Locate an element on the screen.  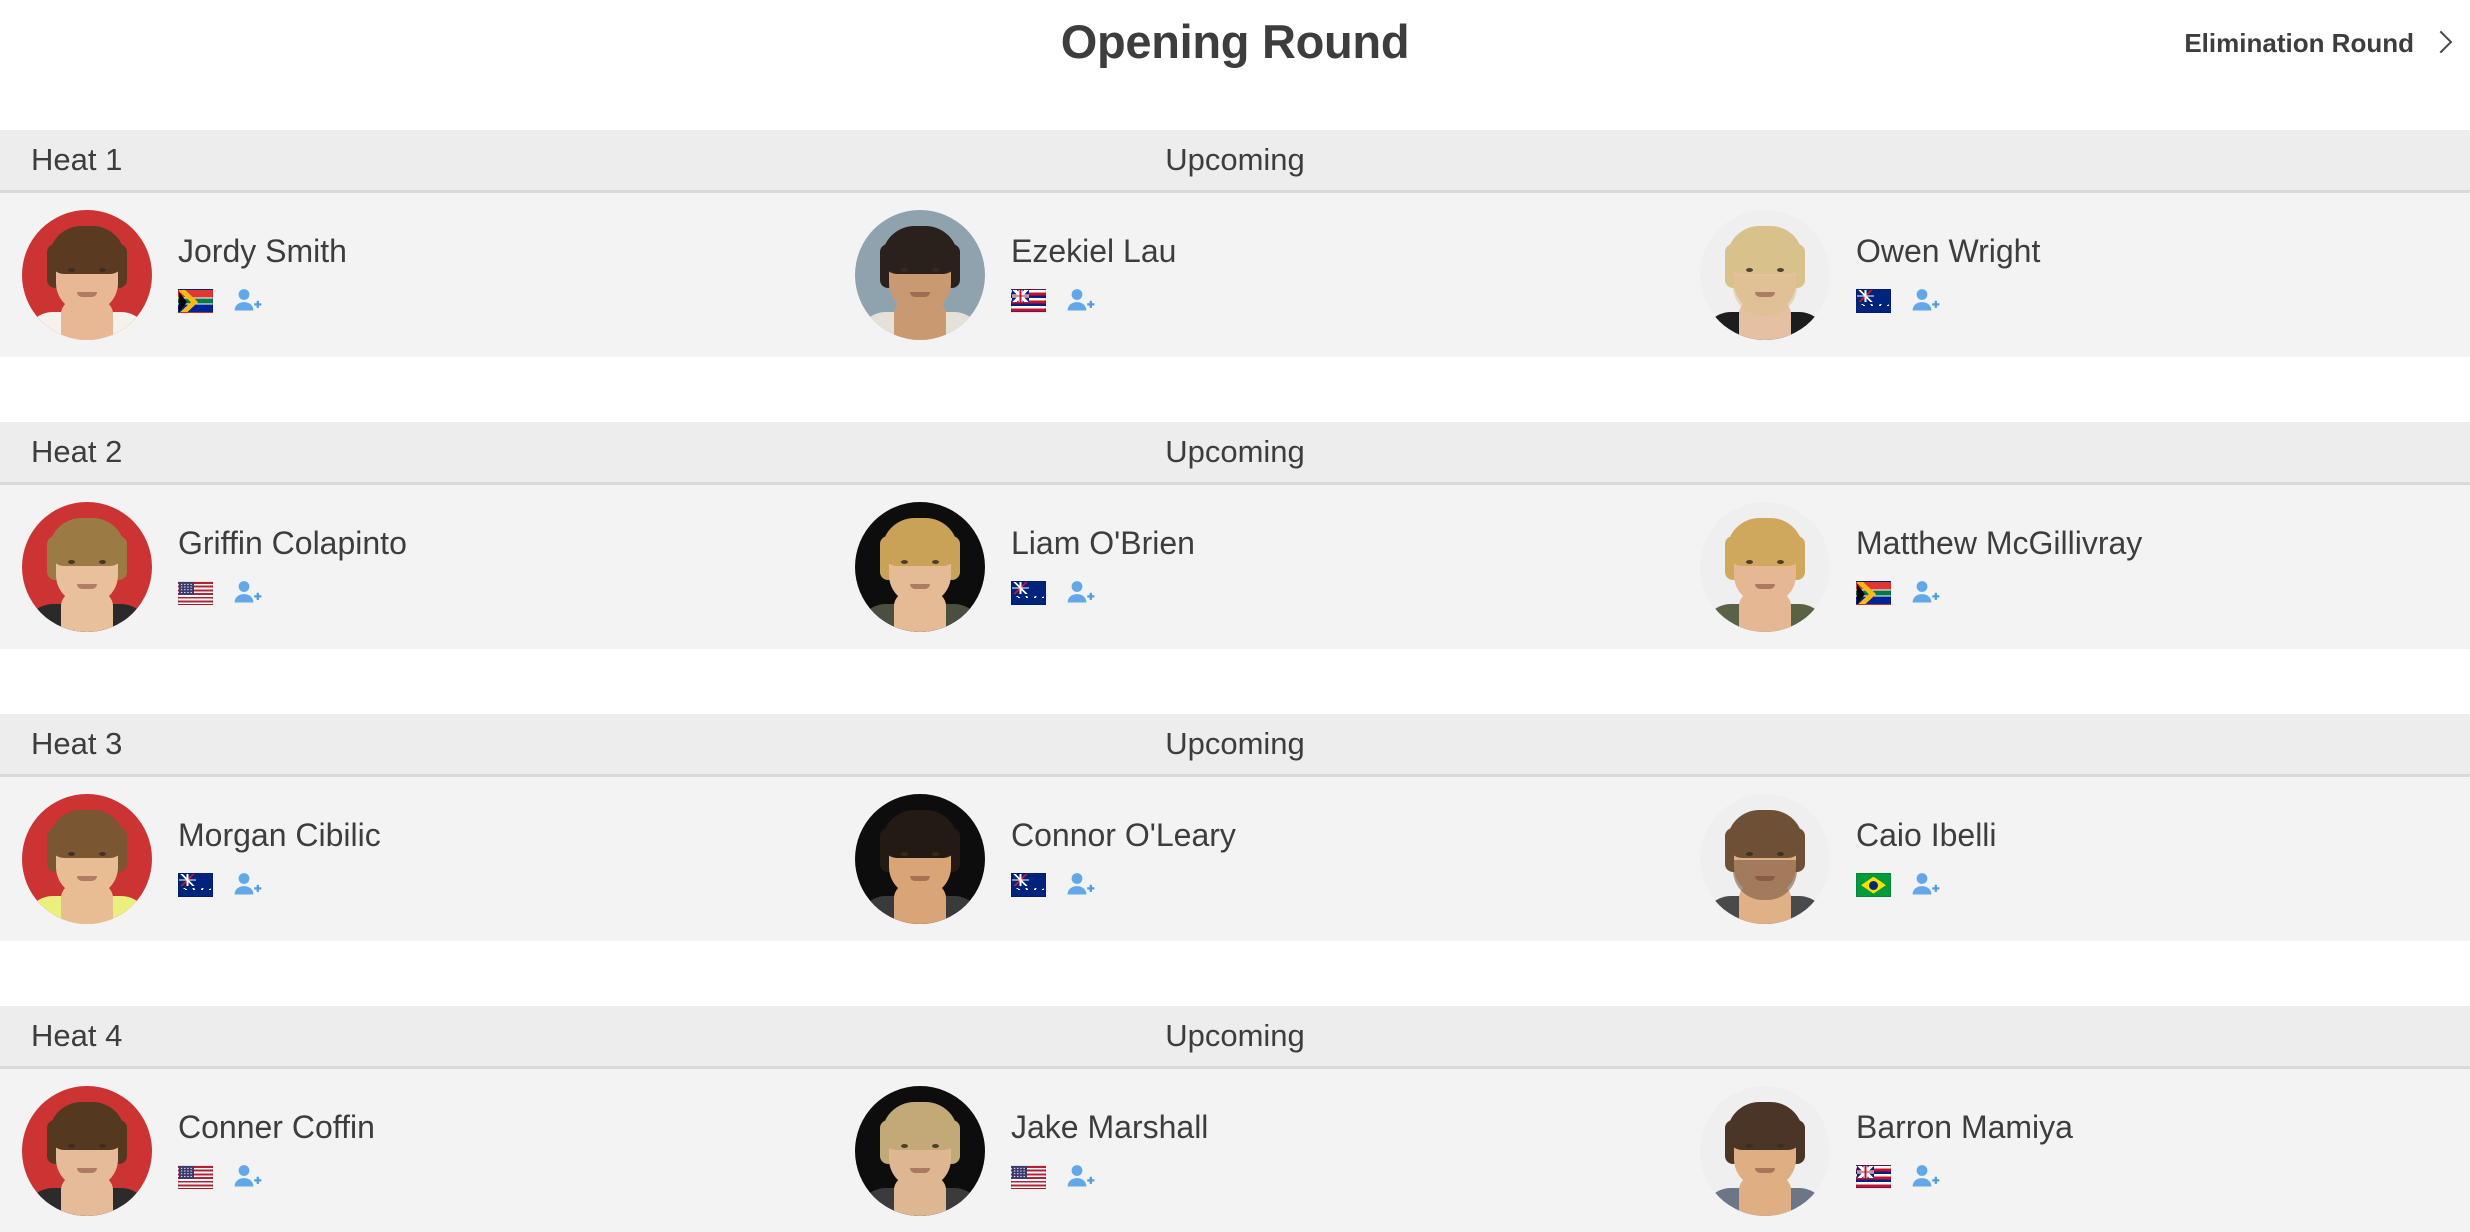
page-header: Opening Round Elimination Round is located at coordinates (1235, 65).